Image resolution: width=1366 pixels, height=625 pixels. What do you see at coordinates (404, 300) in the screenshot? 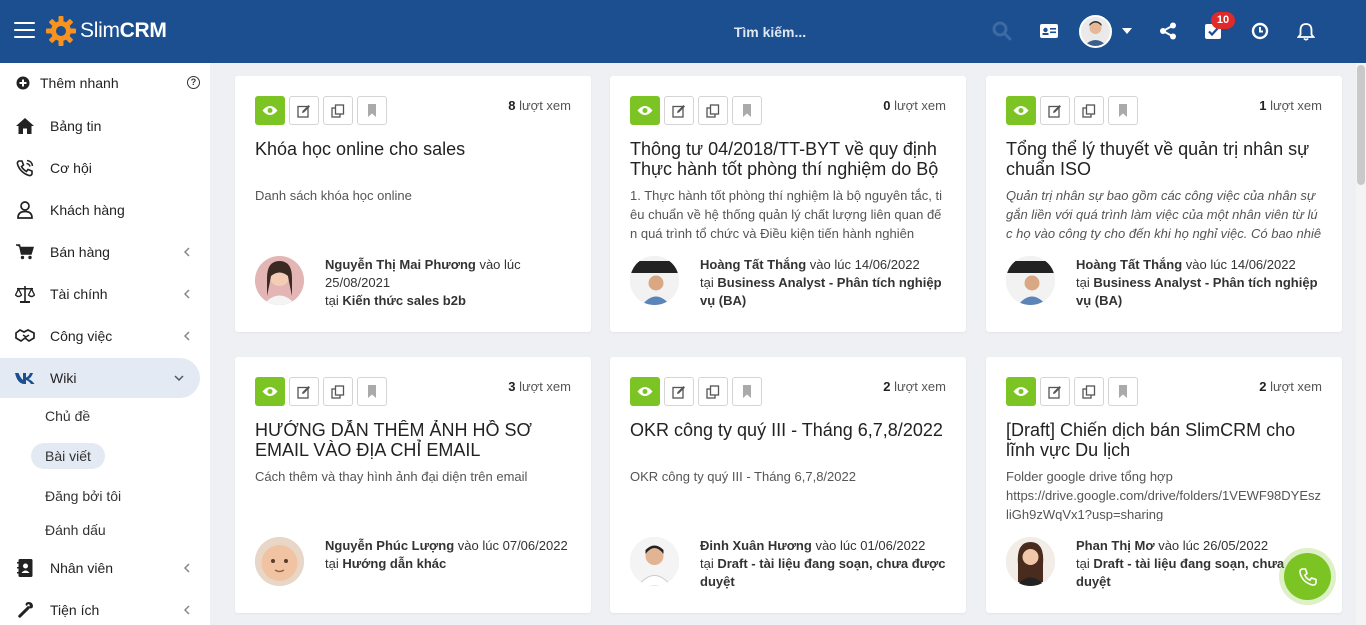
I see `category-link: Kiến thức sales b2b` at bounding box center [404, 300].